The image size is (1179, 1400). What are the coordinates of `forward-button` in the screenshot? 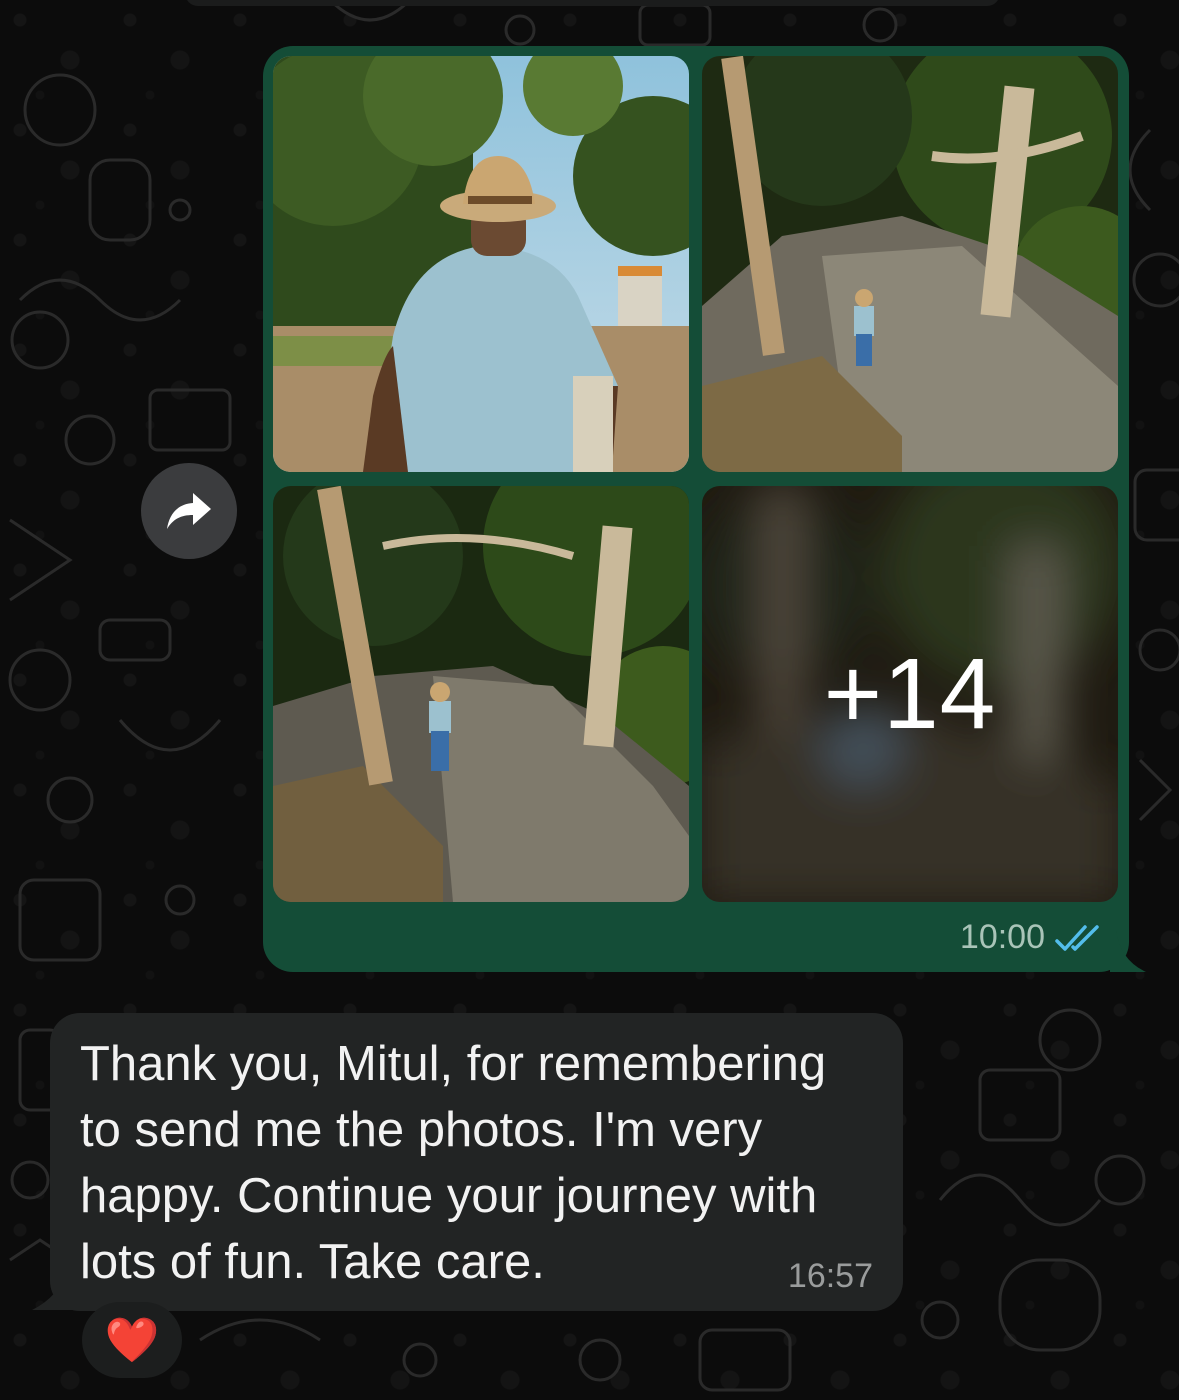 It's located at (189, 511).